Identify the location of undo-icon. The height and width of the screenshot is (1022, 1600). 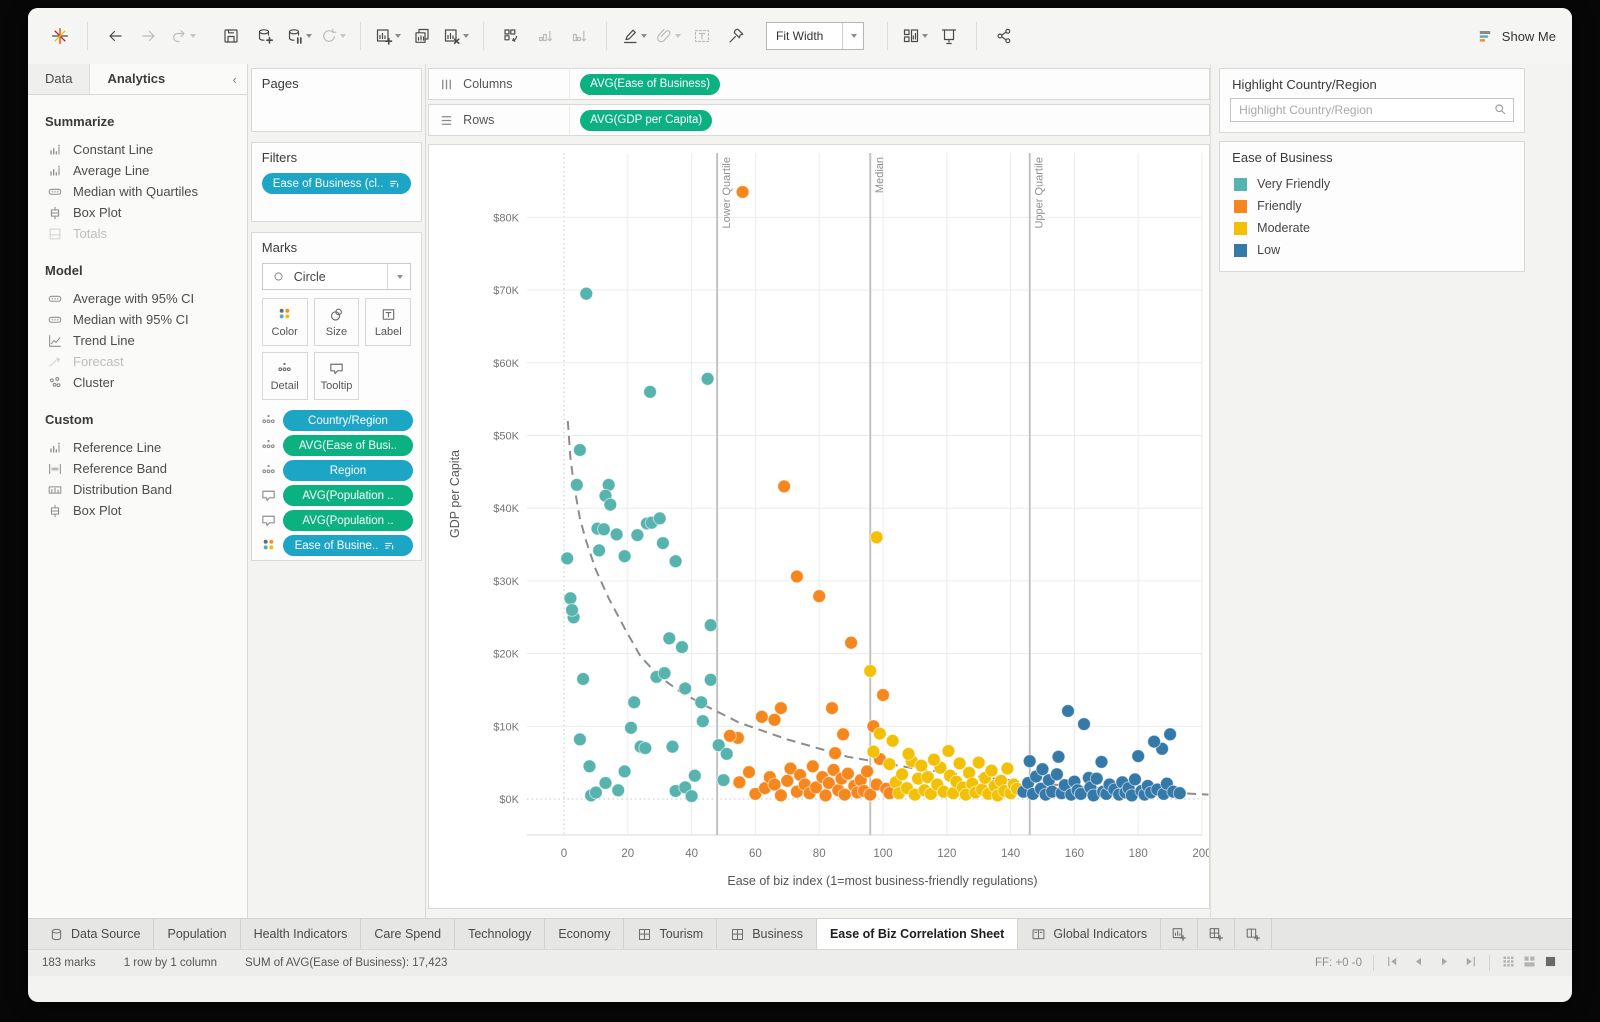
(115, 36).